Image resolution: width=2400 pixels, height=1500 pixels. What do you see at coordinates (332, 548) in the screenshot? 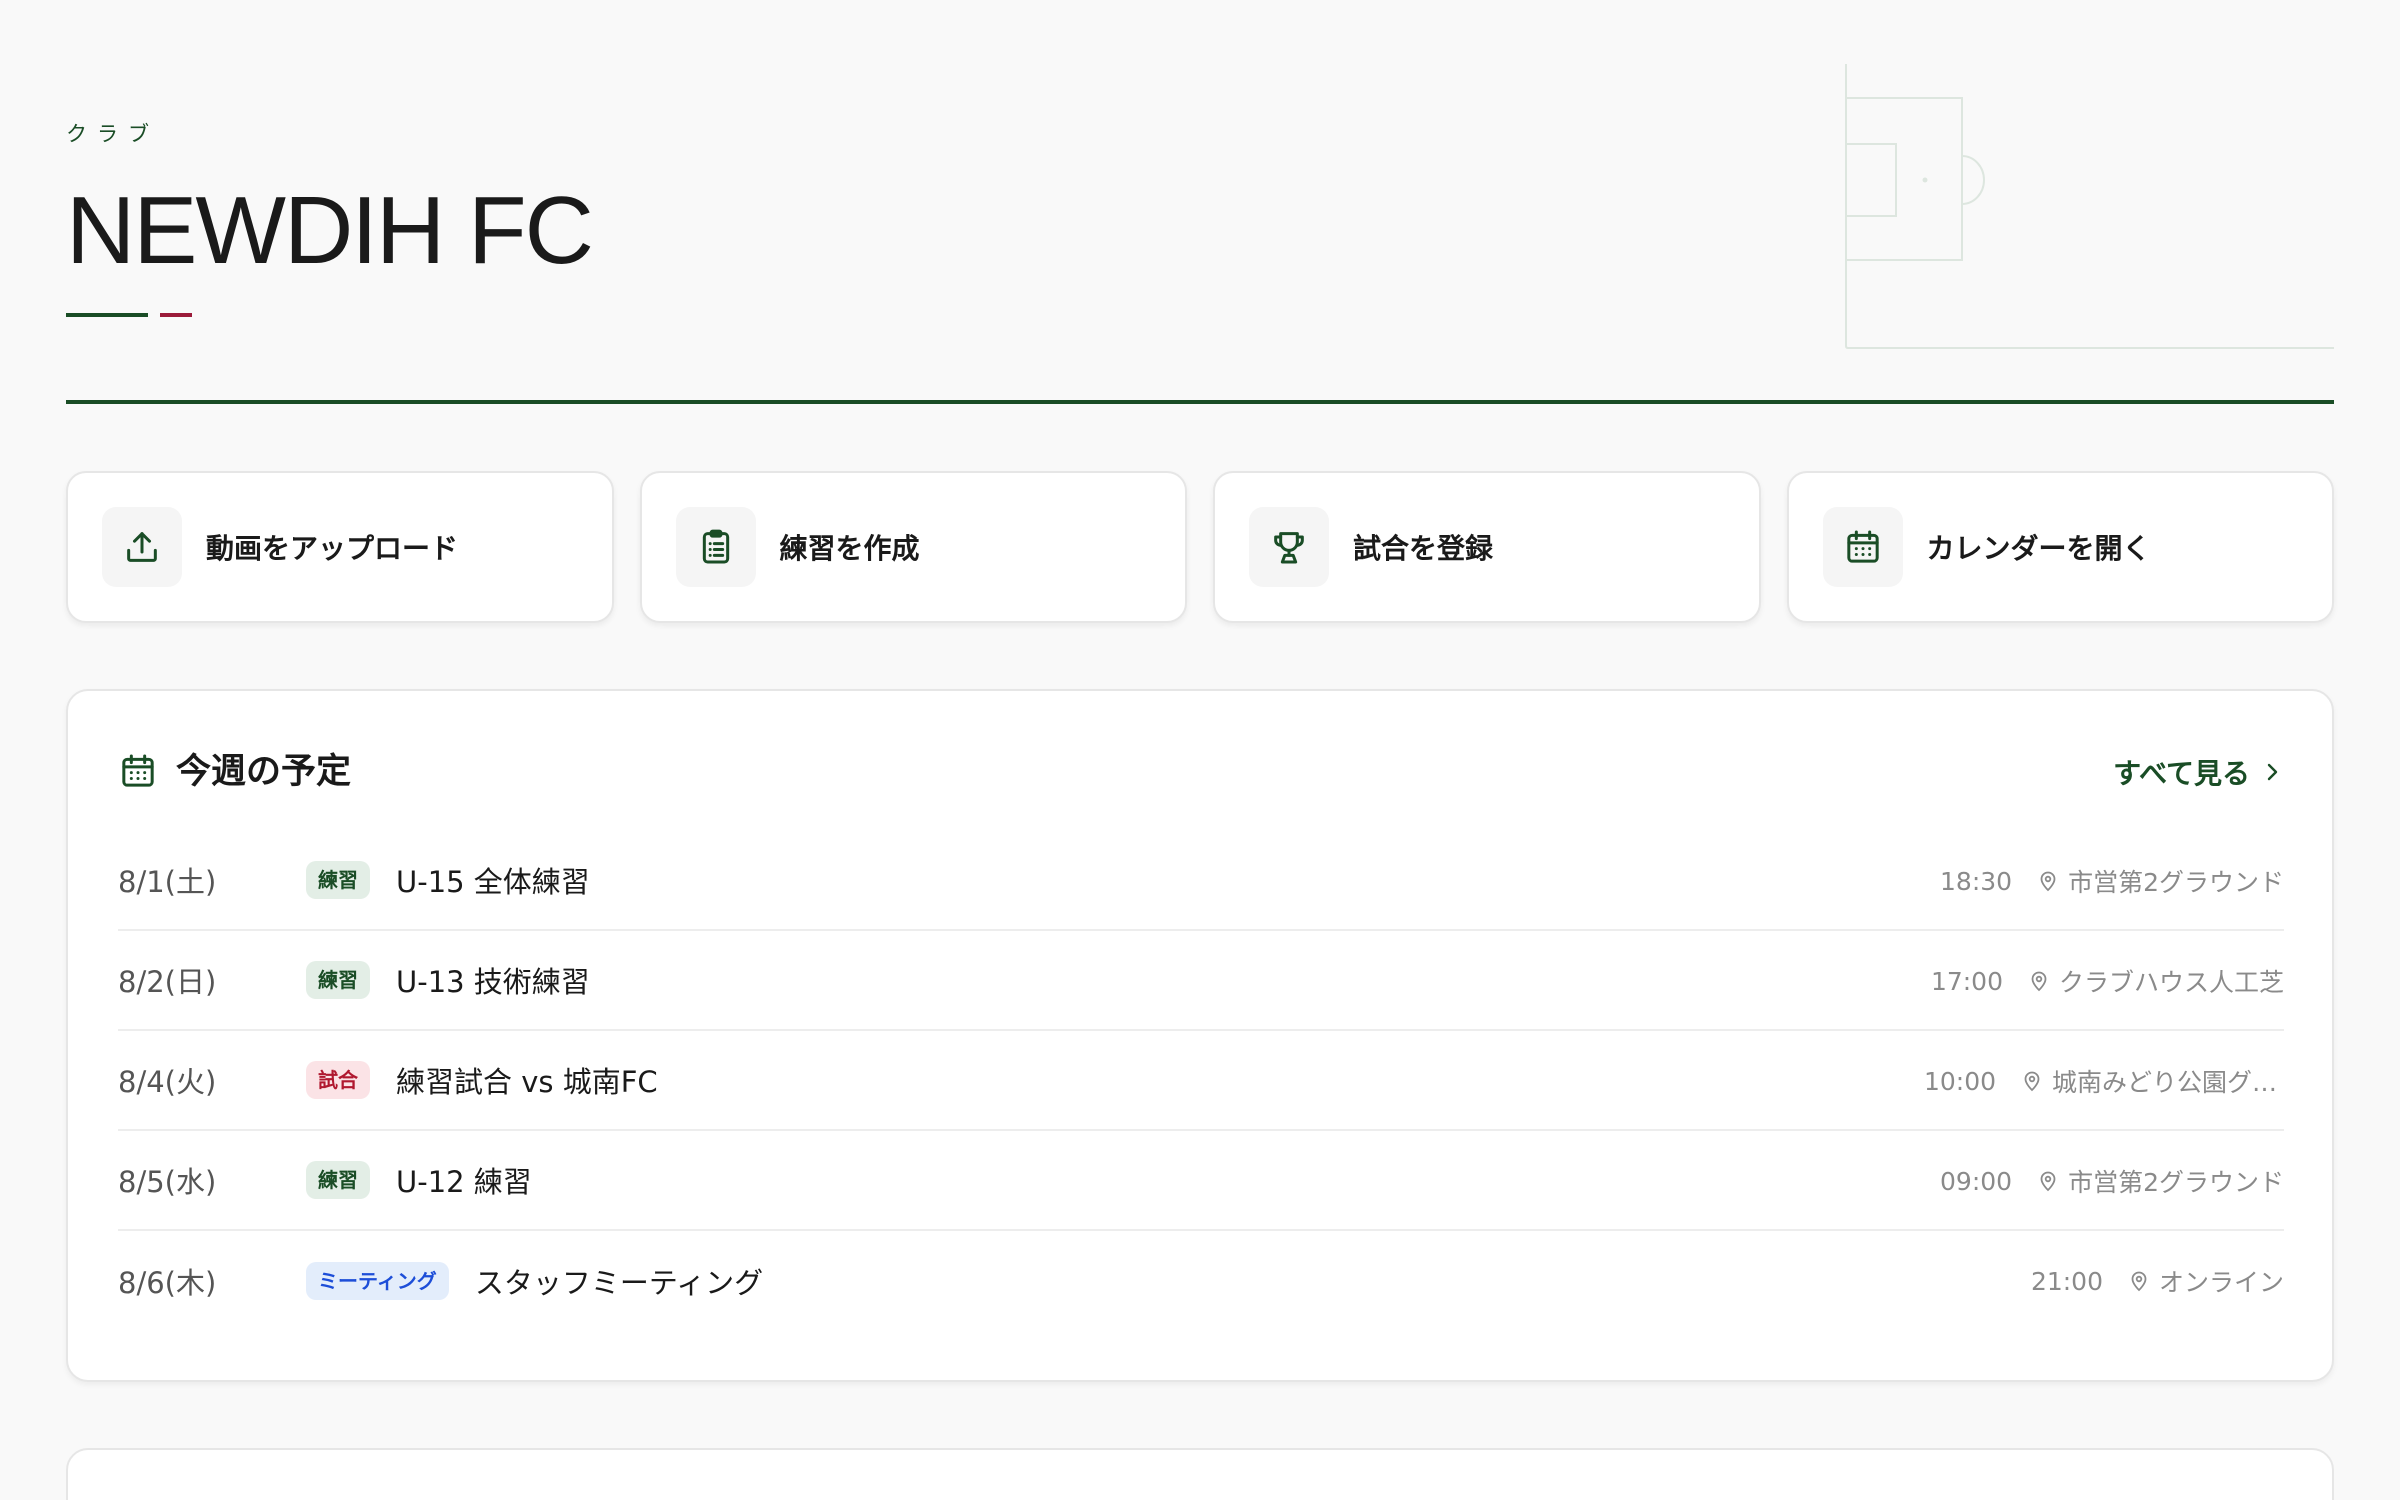
I see `upload-video-label: 動画をアップロード` at bounding box center [332, 548].